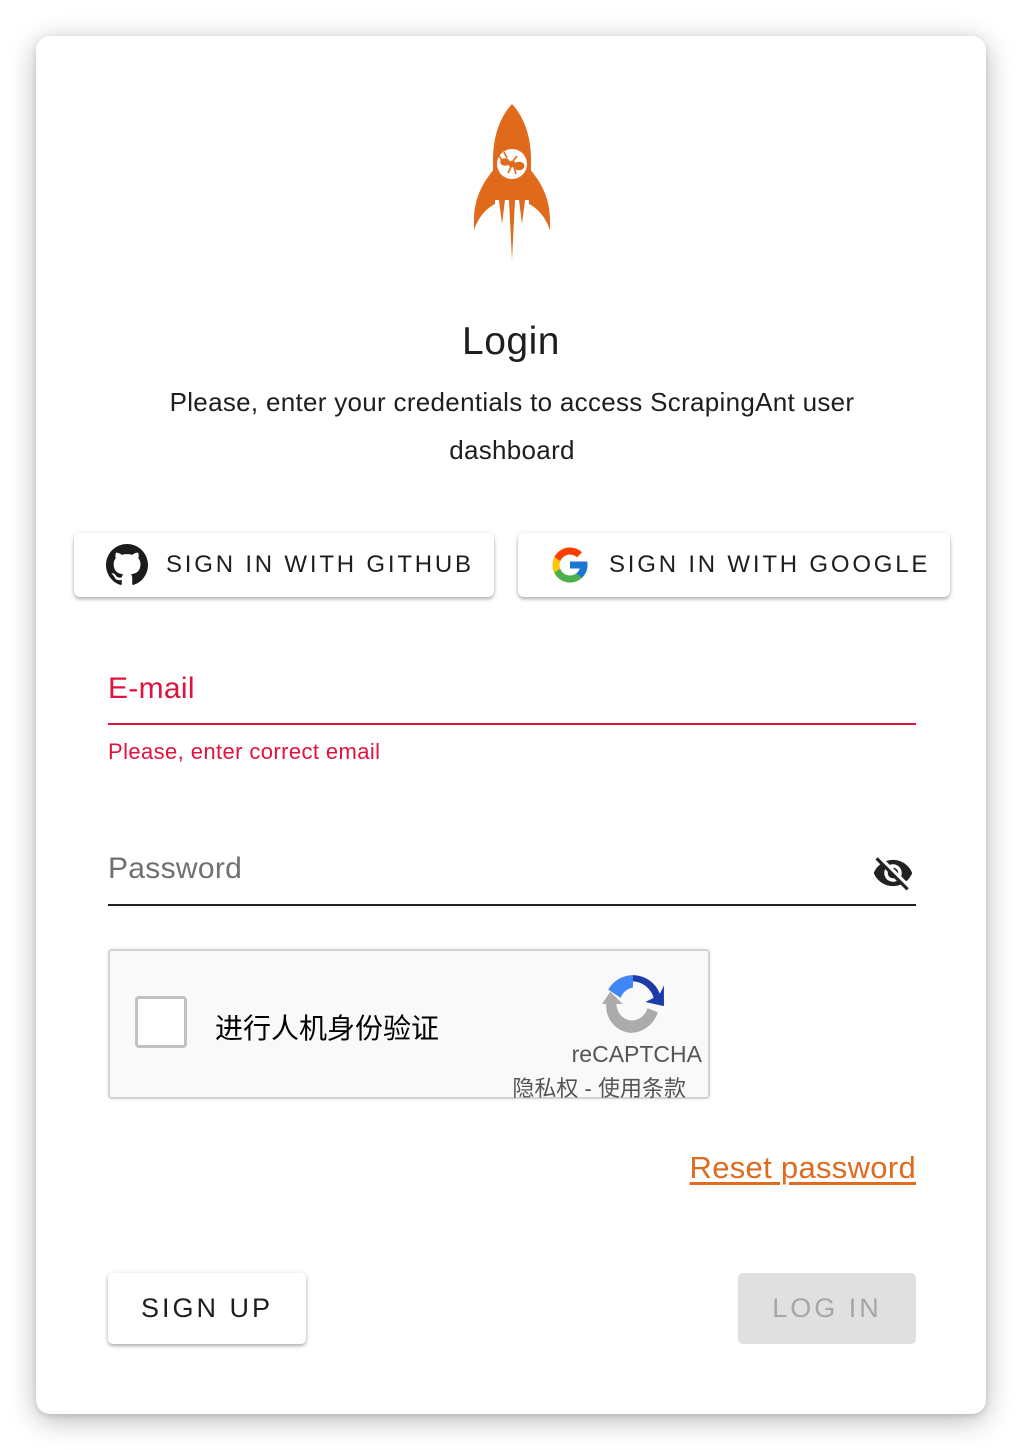 The height and width of the screenshot is (1450, 1022). I want to click on google-icon, so click(570, 565).